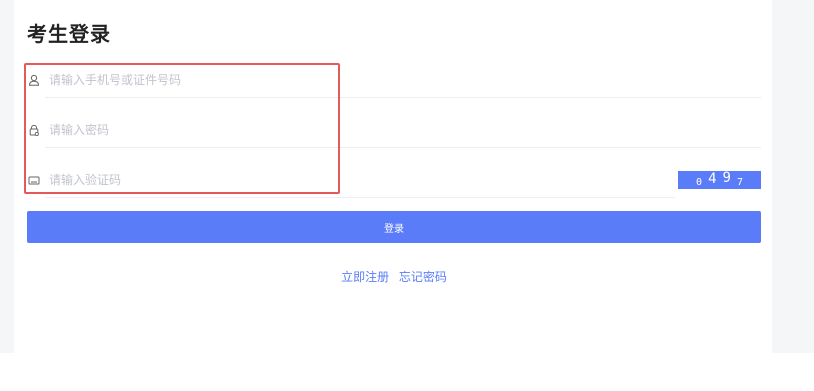  What do you see at coordinates (712, 179) in the screenshot?
I see `captcha-char: 4` at bounding box center [712, 179].